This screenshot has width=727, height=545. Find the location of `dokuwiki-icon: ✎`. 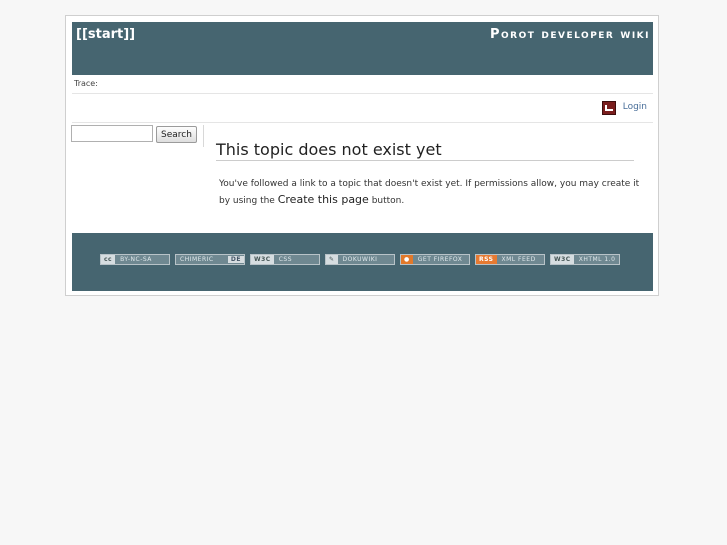

dokuwiki-icon: ✎ is located at coordinates (332, 259).